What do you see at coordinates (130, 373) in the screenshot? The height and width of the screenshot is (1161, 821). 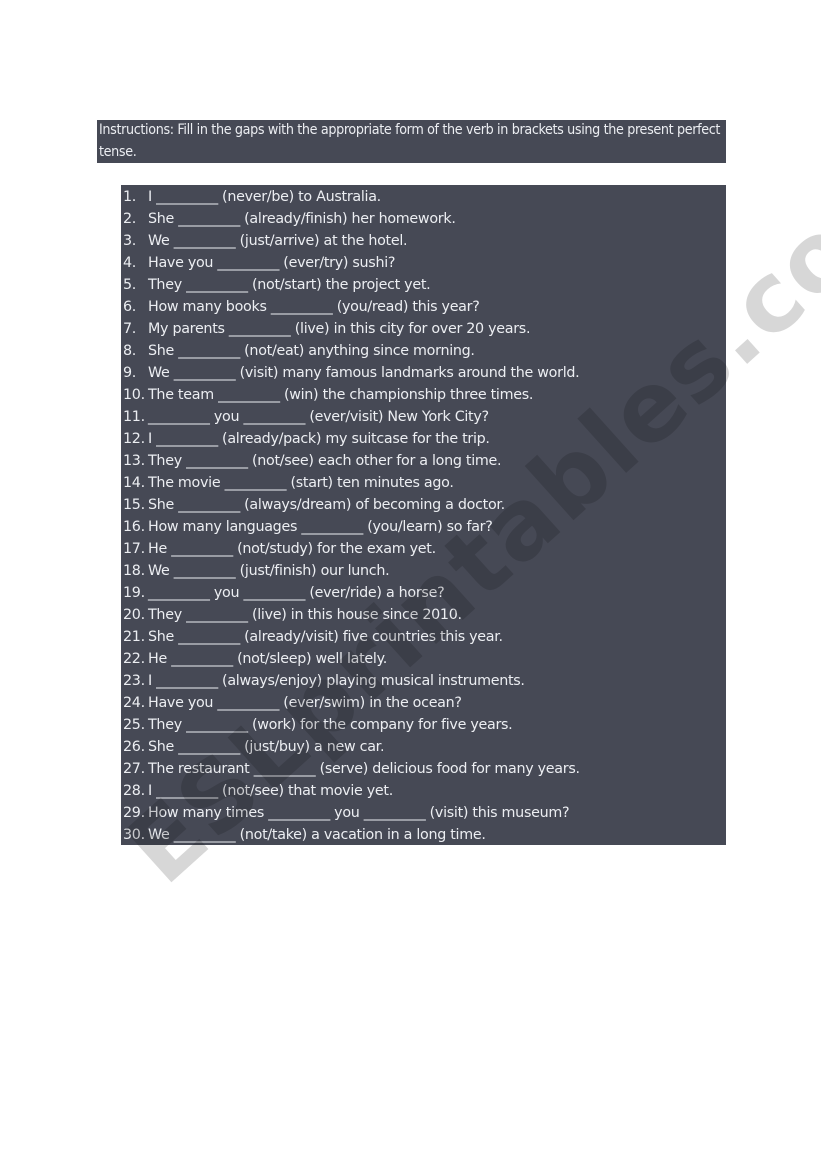 I see `exercise-number: 9.` at bounding box center [130, 373].